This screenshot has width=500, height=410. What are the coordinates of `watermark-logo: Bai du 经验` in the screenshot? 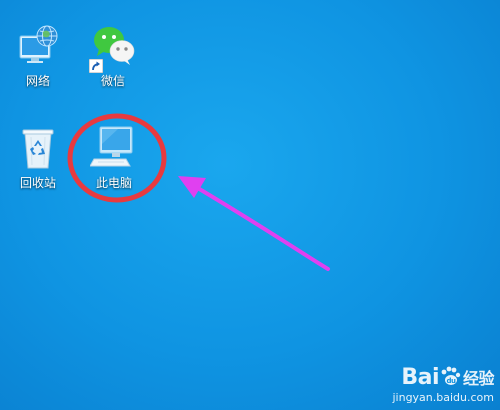 It's located at (419, 378).